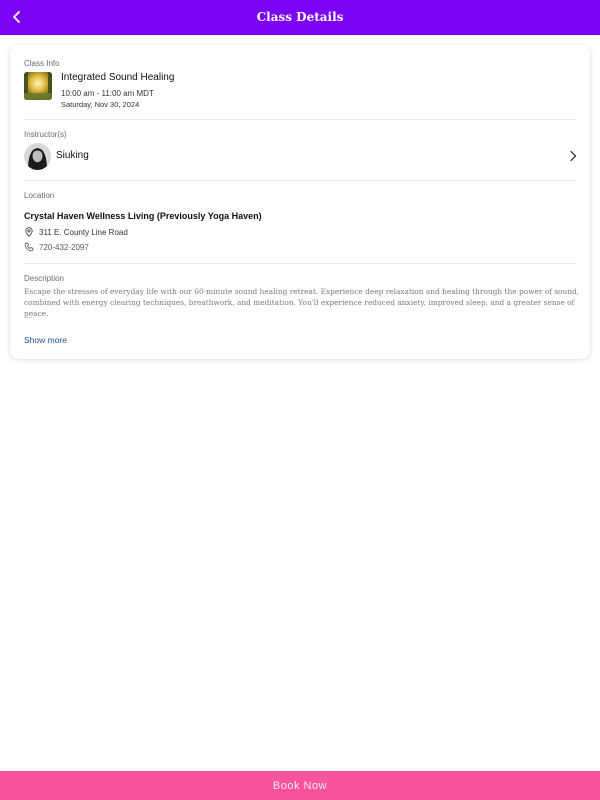 The width and height of the screenshot is (600, 800). What do you see at coordinates (39, 195) in the screenshot?
I see `location-label: Location` at bounding box center [39, 195].